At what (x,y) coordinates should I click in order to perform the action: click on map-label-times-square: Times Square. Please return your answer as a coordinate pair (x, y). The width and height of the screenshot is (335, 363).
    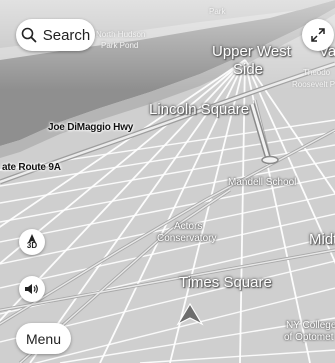
    Looking at the image, I should click on (225, 282).